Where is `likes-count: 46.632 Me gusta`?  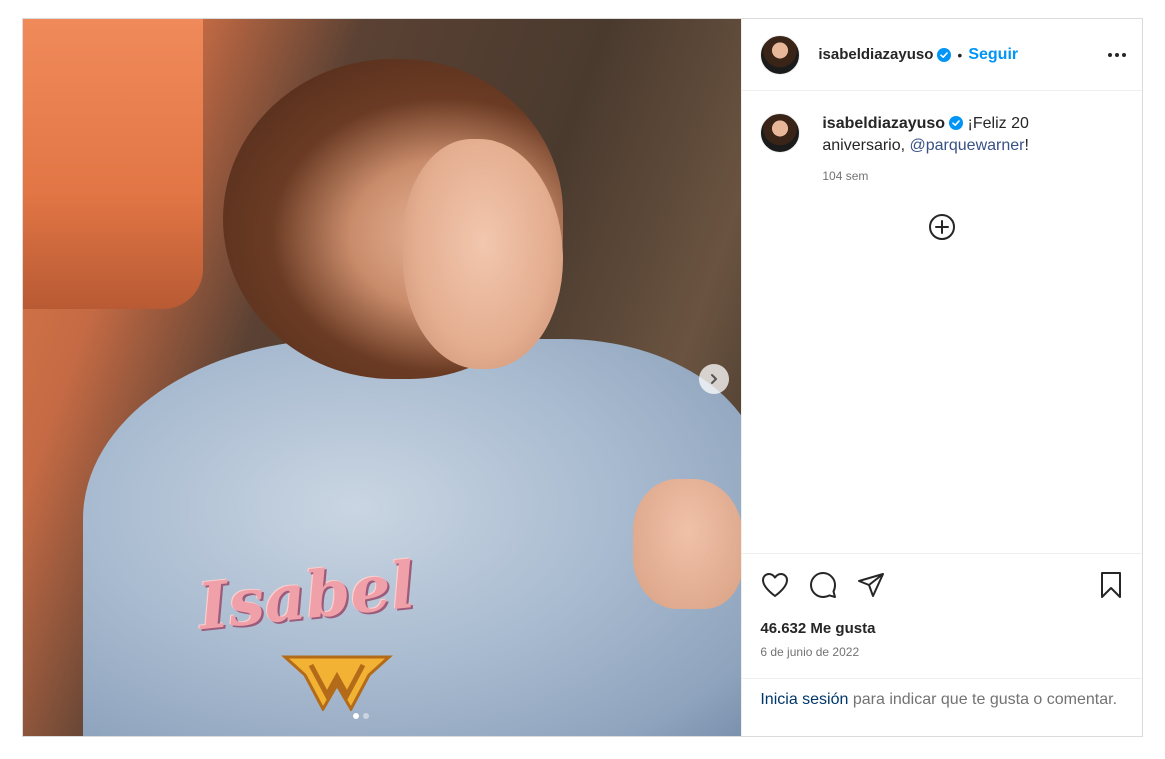 likes-count: 46.632 Me gusta is located at coordinates (943, 628).